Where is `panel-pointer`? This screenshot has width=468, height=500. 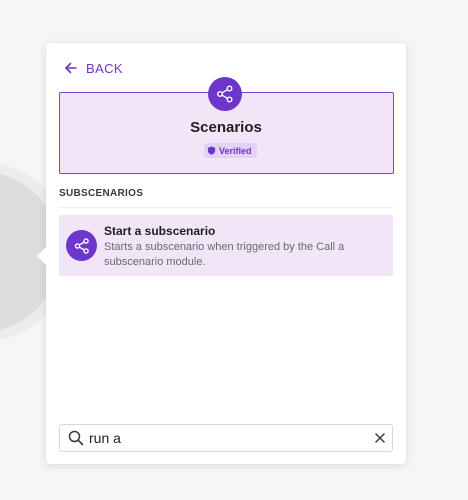
panel-pointer is located at coordinates (41, 256).